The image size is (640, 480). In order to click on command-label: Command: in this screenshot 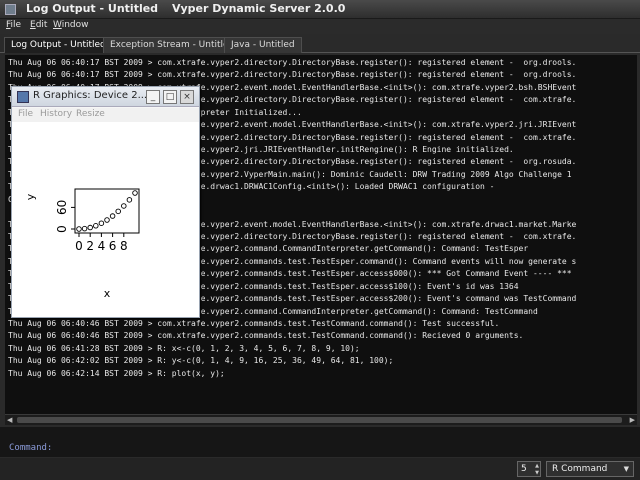, I will do `click(31, 448)`.